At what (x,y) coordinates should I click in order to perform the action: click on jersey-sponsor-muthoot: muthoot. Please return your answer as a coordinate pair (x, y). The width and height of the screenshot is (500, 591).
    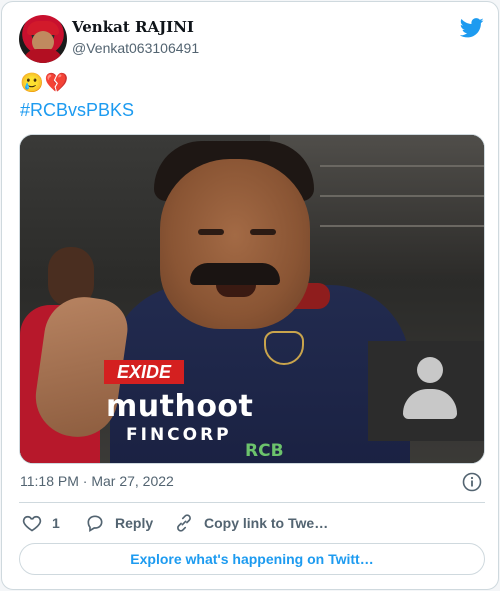
    Looking at the image, I should click on (180, 406).